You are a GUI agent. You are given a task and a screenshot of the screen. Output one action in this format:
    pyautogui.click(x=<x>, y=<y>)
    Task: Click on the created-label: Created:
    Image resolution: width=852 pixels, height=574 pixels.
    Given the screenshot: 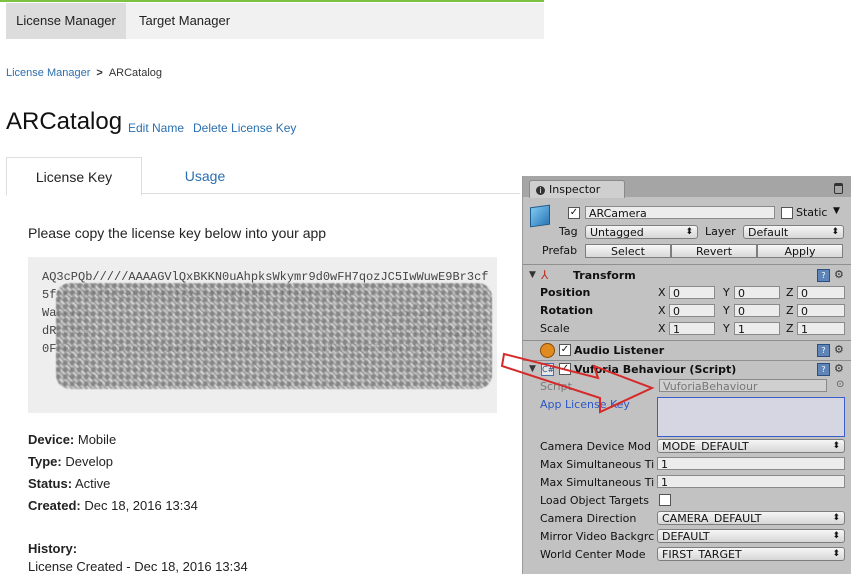 What is the action you would take?
    pyautogui.click(x=54, y=505)
    